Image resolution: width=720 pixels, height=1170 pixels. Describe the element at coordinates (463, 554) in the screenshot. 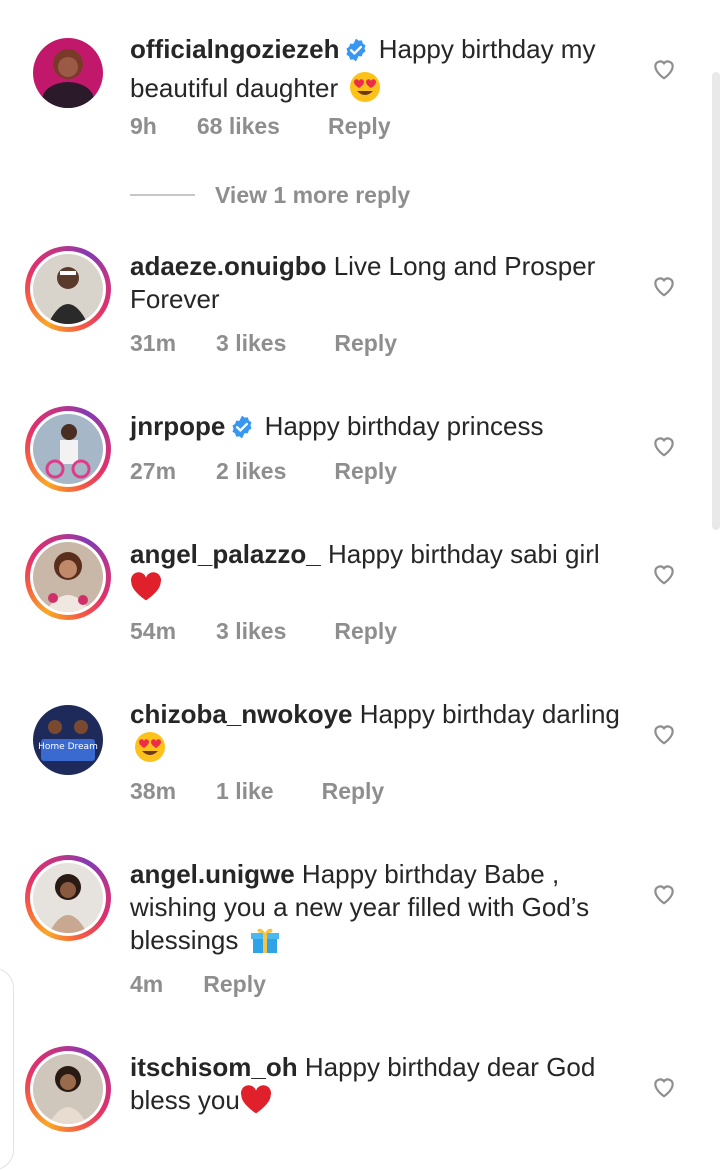

I see `comment-body: Happy birthday sabi girl` at that location.